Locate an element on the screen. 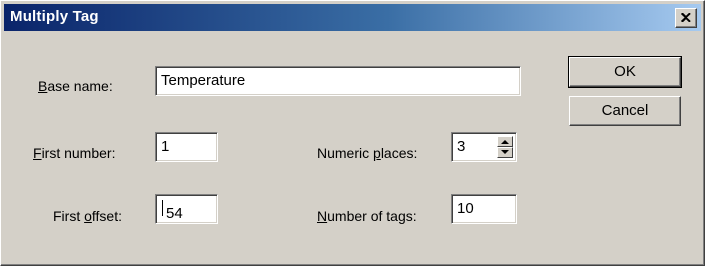 The width and height of the screenshot is (705, 266). base-name-value: Temperature is located at coordinates (203, 80).